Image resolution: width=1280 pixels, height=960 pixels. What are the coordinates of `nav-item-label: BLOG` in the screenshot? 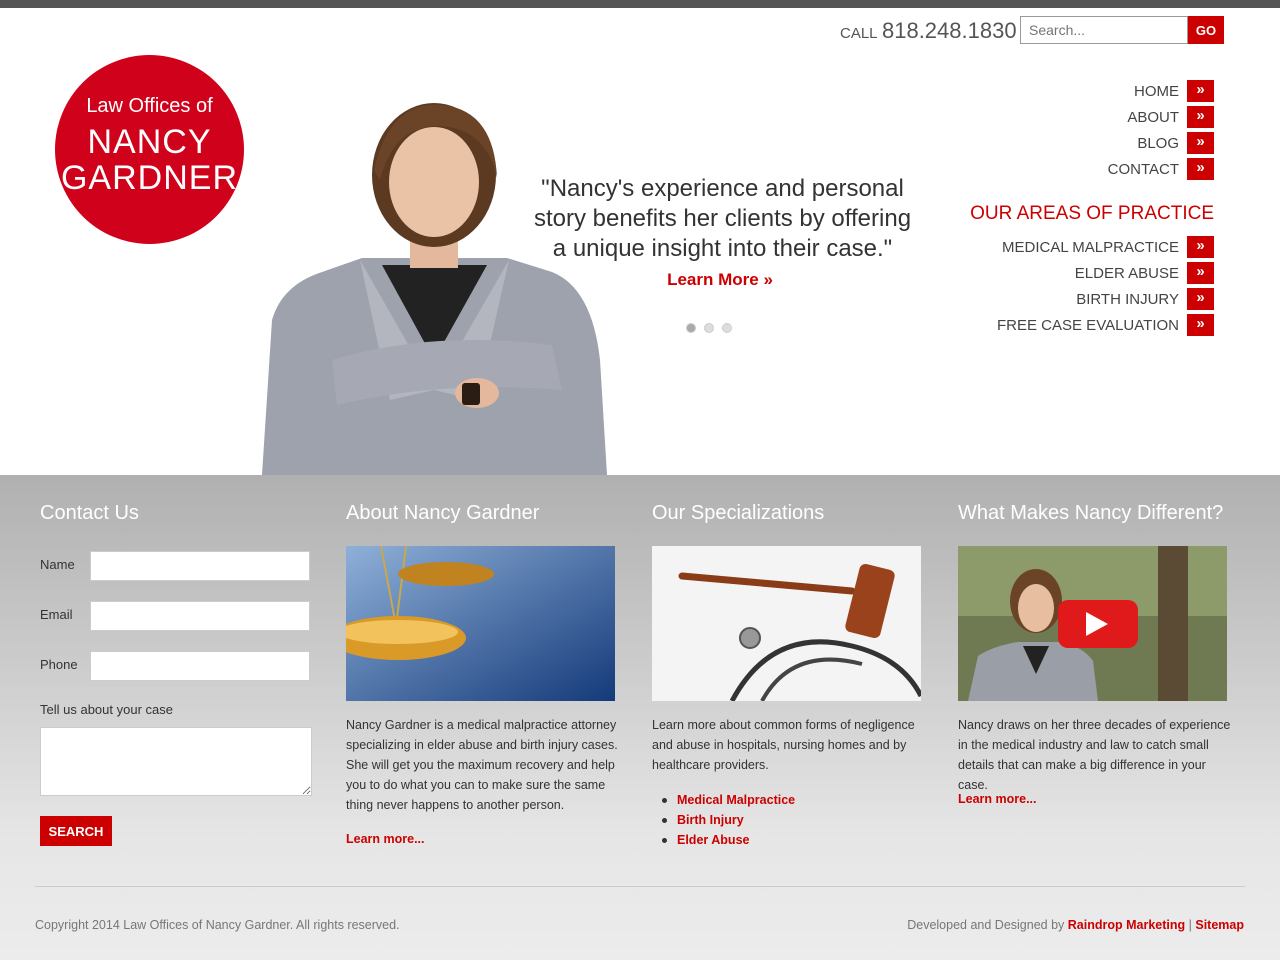 It's located at (1158, 143).